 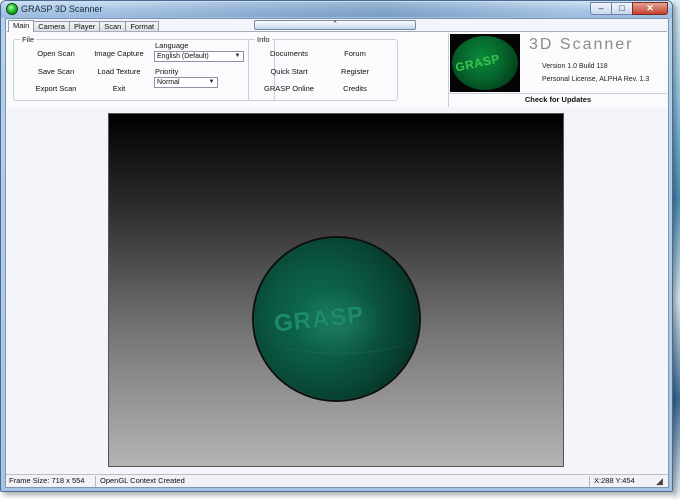 I want to click on ribbon-collapse-button: ⌃, so click(x=335, y=25).